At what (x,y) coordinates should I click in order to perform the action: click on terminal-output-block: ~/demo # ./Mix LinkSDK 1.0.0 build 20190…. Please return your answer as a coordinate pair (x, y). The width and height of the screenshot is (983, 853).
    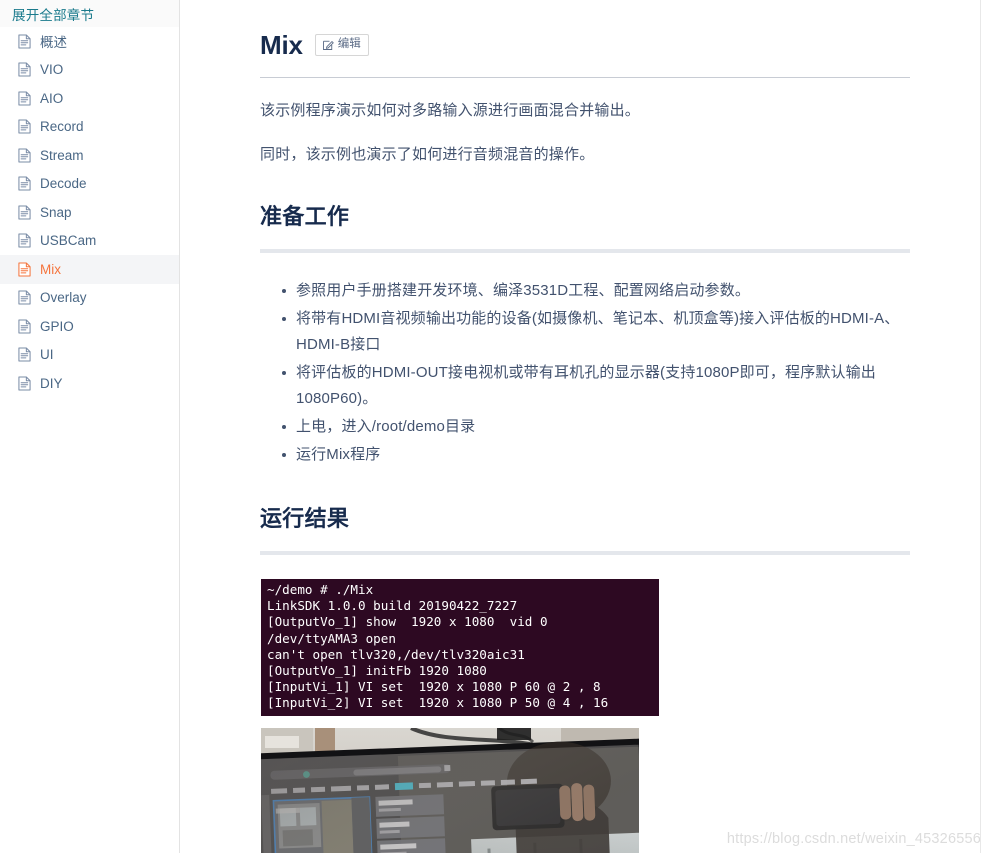
    Looking at the image, I should click on (460, 647).